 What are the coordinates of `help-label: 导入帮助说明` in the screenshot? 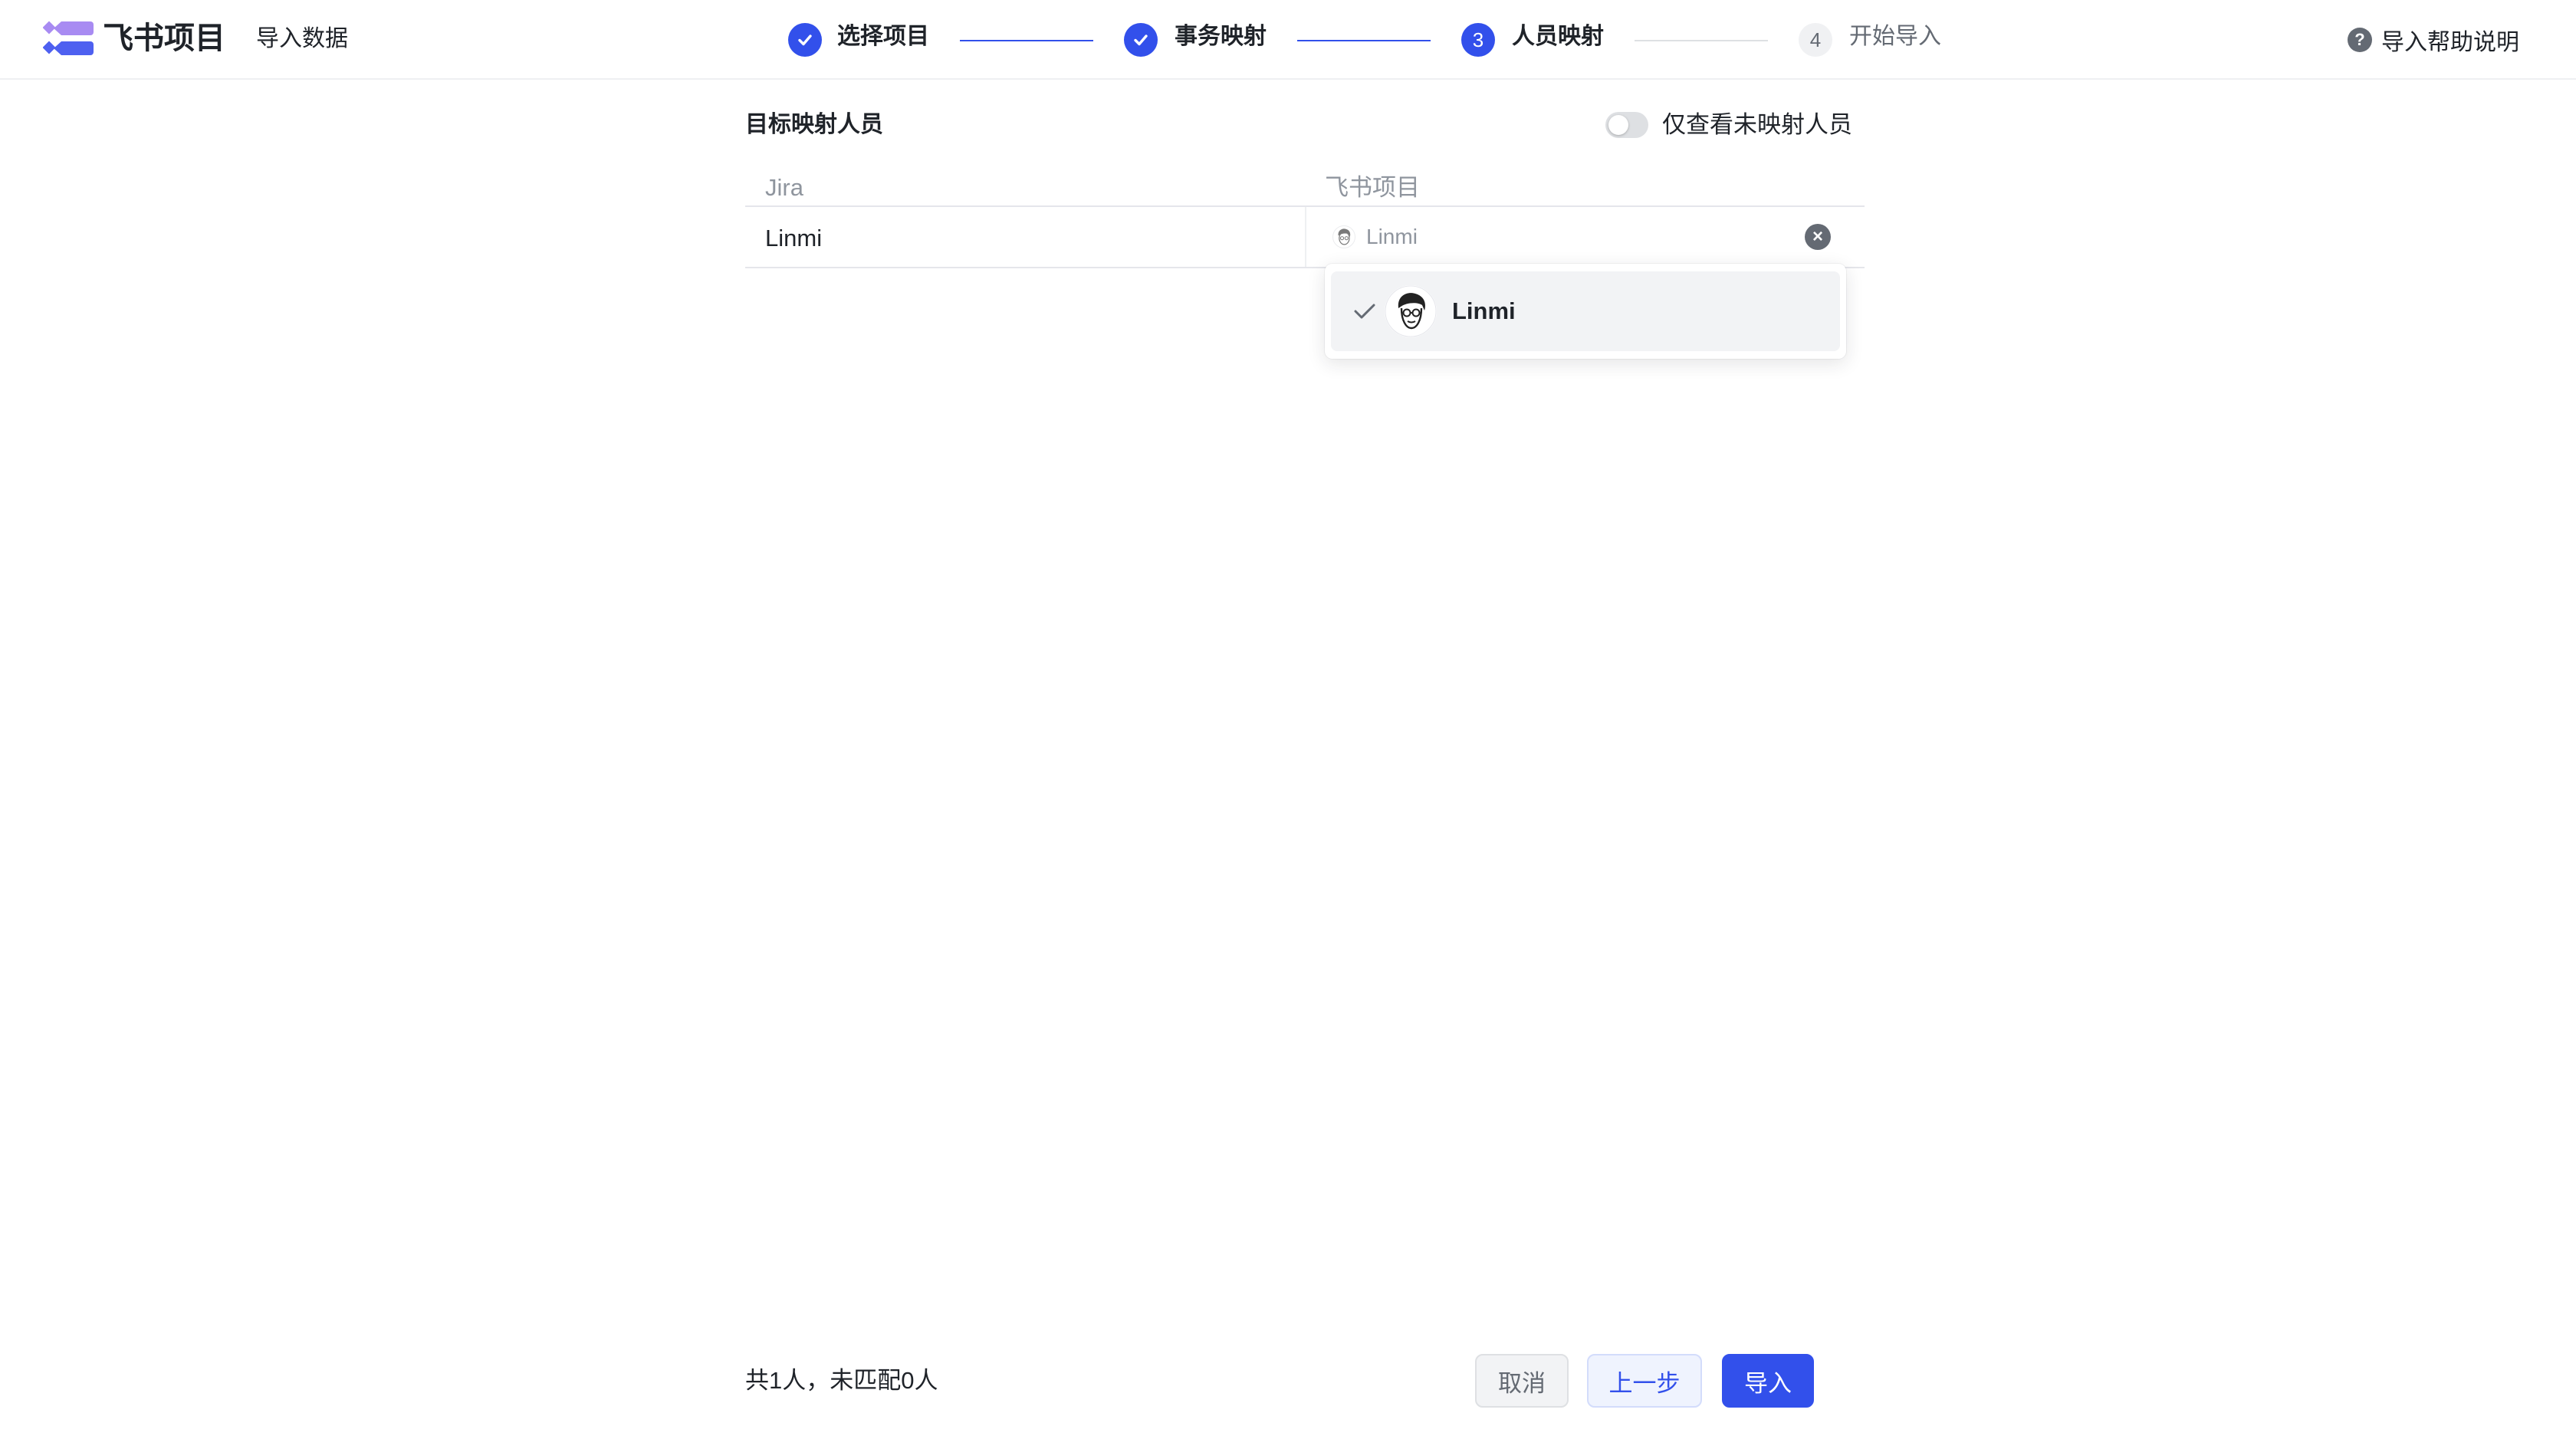 It's located at (2450, 43).